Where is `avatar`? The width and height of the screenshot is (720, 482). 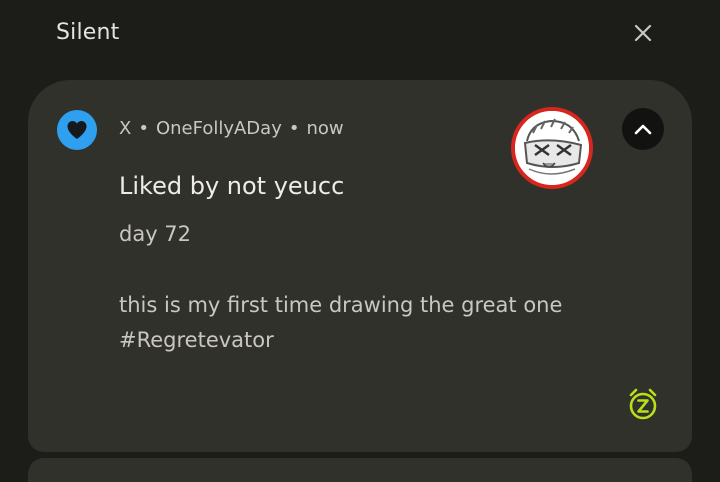
avatar is located at coordinates (552, 148).